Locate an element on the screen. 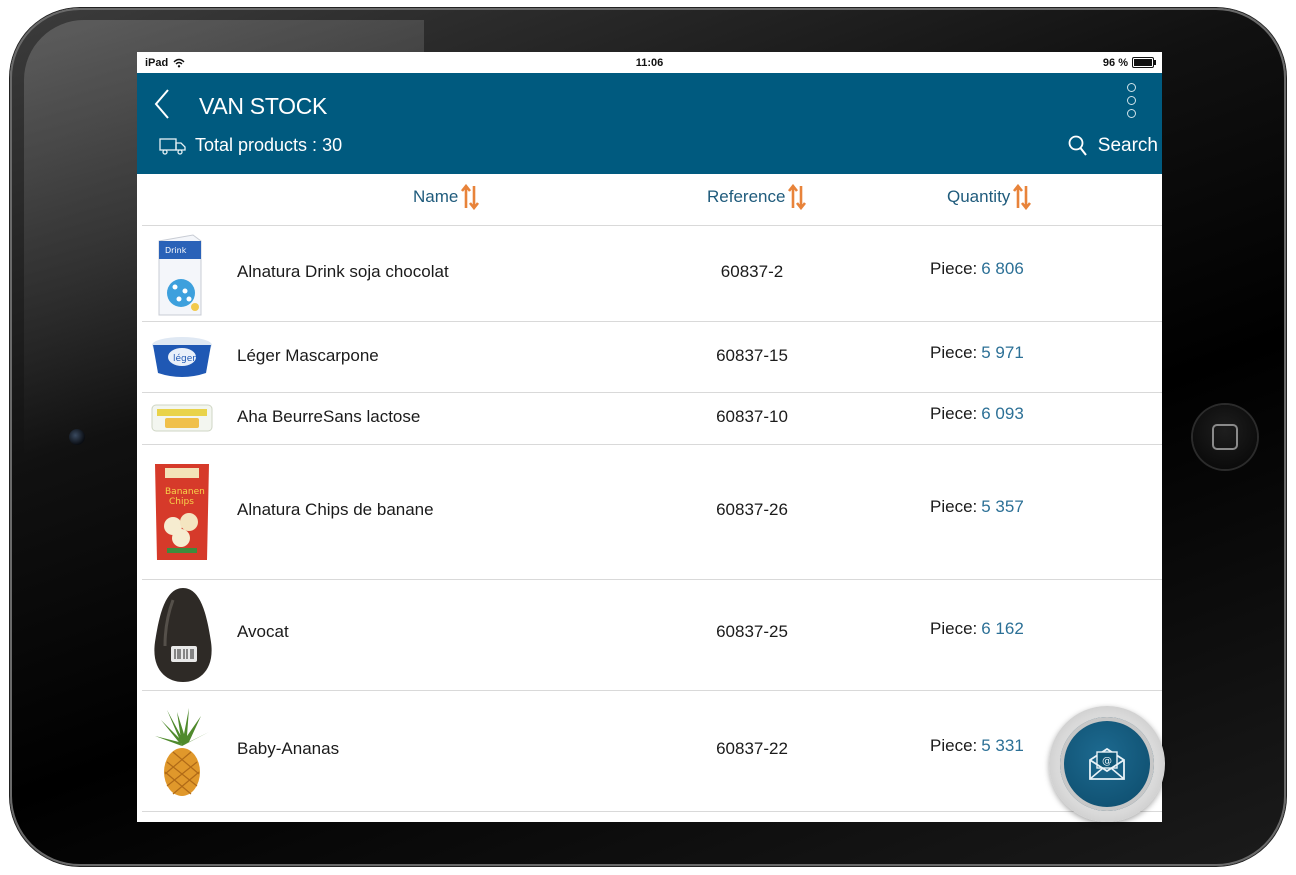  butter-box-icon is located at coordinates (182, 418).